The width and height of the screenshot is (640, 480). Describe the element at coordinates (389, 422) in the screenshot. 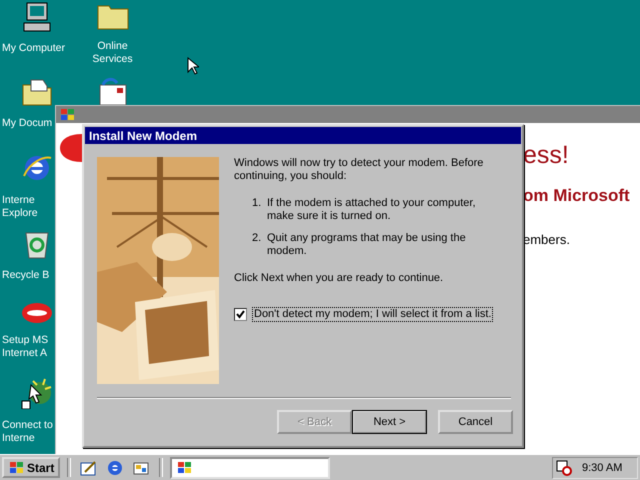

I see `dialog-button: Next >` at that location.